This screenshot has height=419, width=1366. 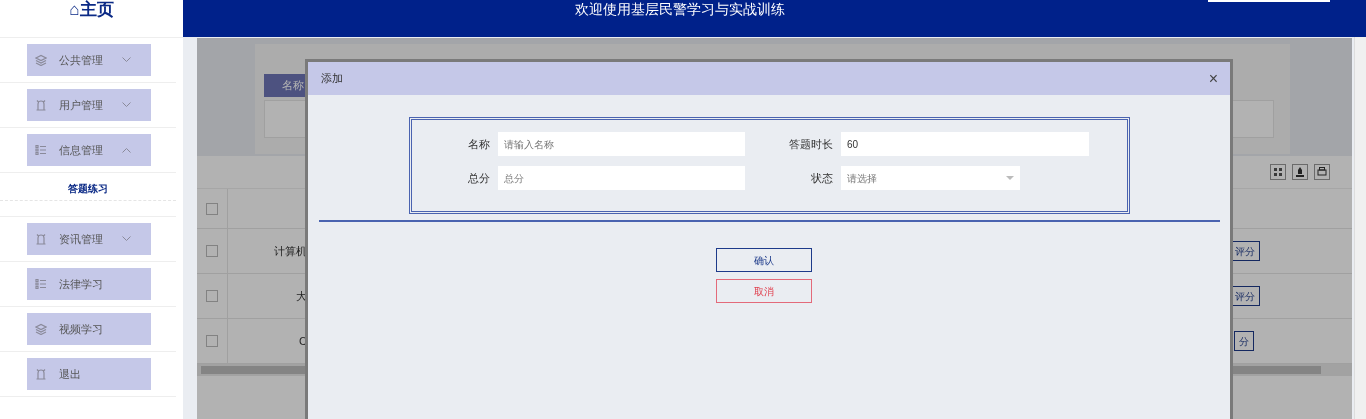 I want to click on sidebar-item: 公共管理, so click(x=89, y=60).